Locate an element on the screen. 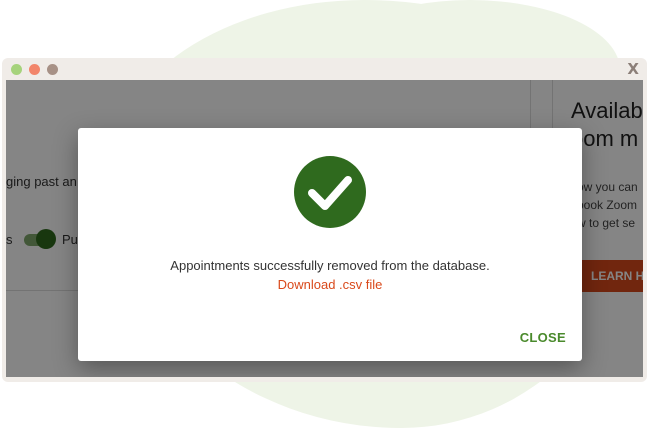 The width and height of the screenshot is (649, 428). download-csv-link: Download .csv file is located at coordinates (330, 284).